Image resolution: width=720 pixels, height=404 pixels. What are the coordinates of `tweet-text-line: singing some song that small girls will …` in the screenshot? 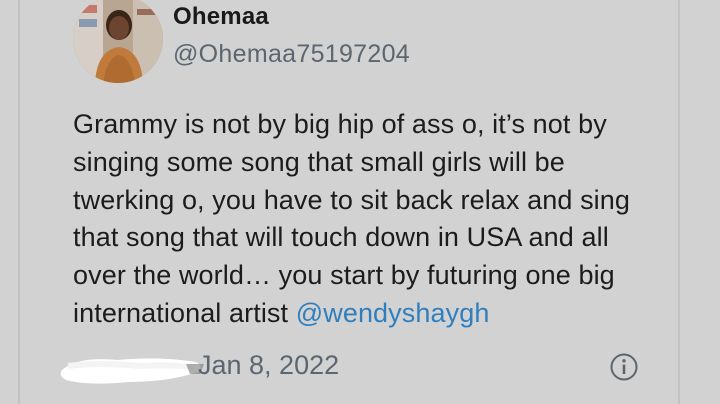 It's located at (319, 161).